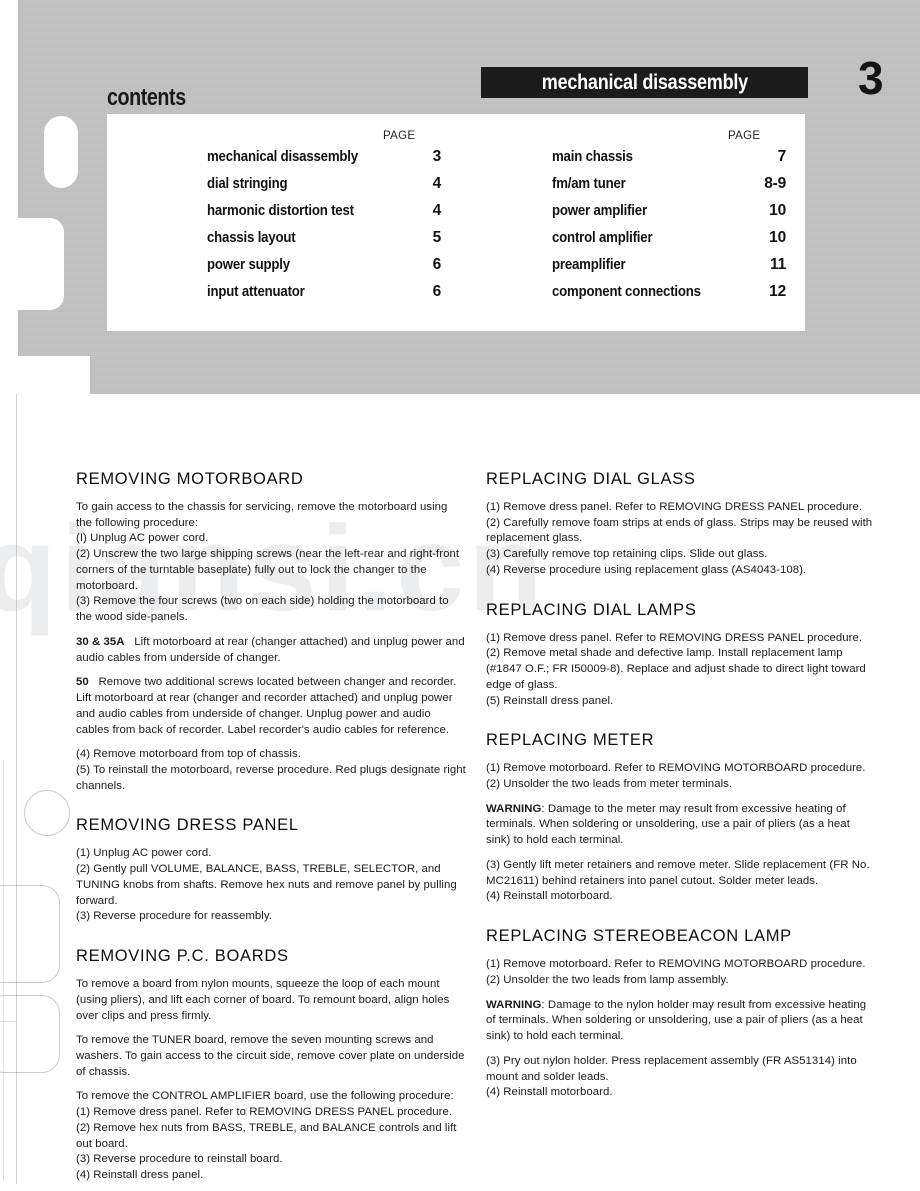 This screenshot has width=920, height=1191. I want to click on toc-entry-label: chassis layout, so click(251, 237).